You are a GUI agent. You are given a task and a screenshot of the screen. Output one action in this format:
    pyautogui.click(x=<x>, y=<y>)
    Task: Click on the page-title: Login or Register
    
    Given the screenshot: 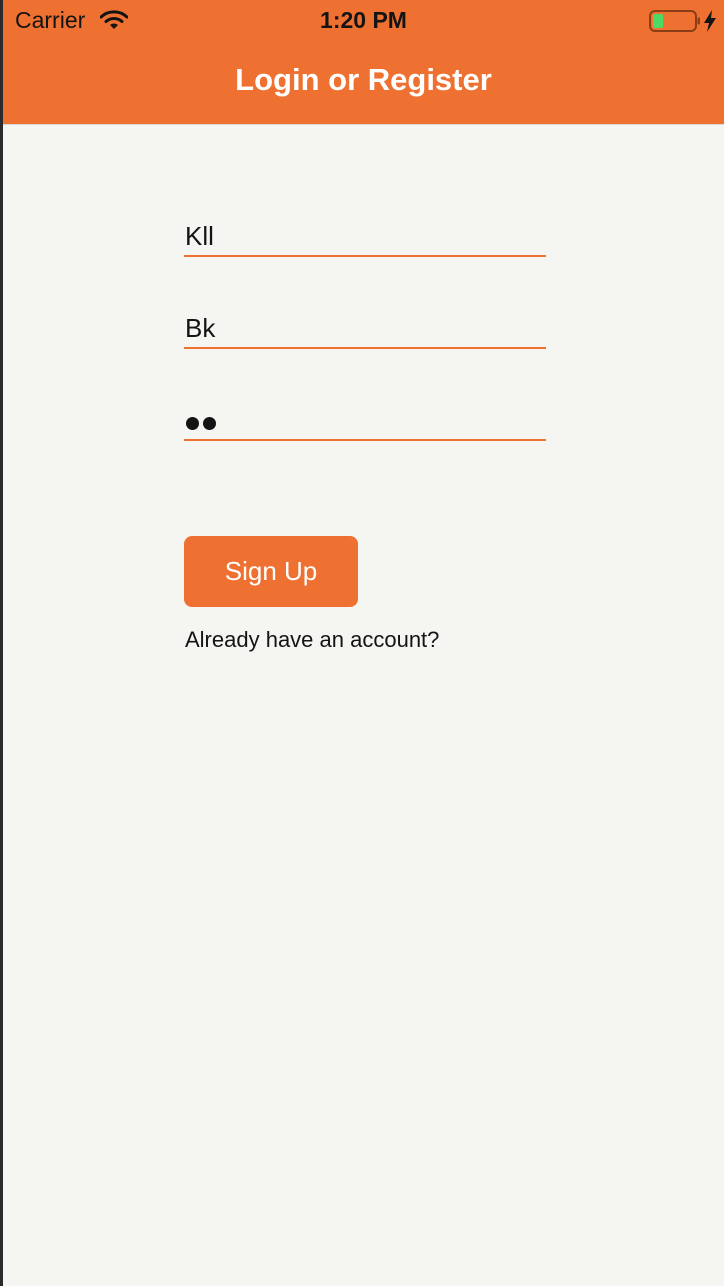 What is the action you would take?
    pyautogui.click(x=363, y=79)
    